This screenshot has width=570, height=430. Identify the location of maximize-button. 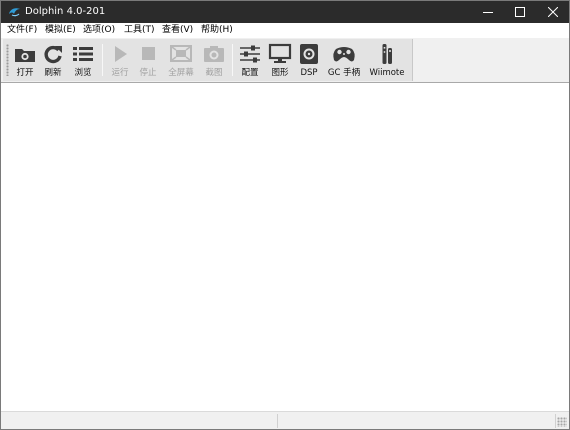
(520, 12).